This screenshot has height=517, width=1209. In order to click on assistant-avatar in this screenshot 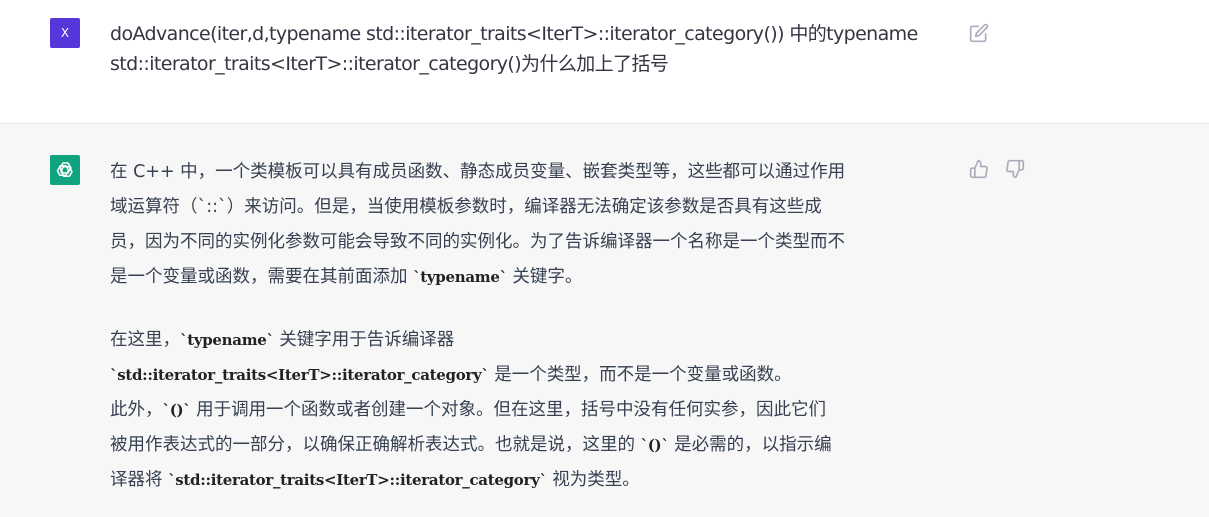, I will do `click(65, 170)`.